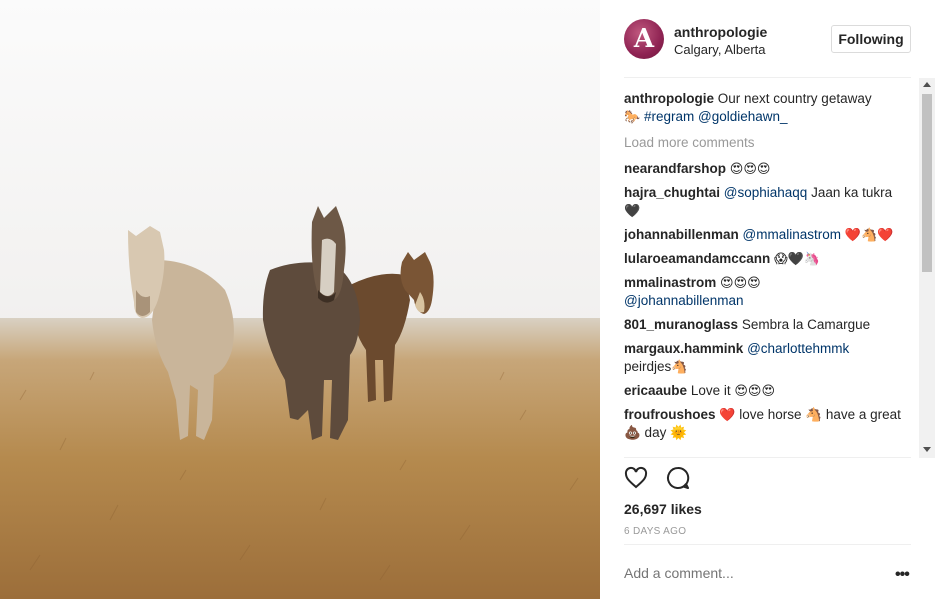  Describe the element at coordinates (681, 324) in the screenshot. I see `comment-username: 801_muranoglass` at that location.